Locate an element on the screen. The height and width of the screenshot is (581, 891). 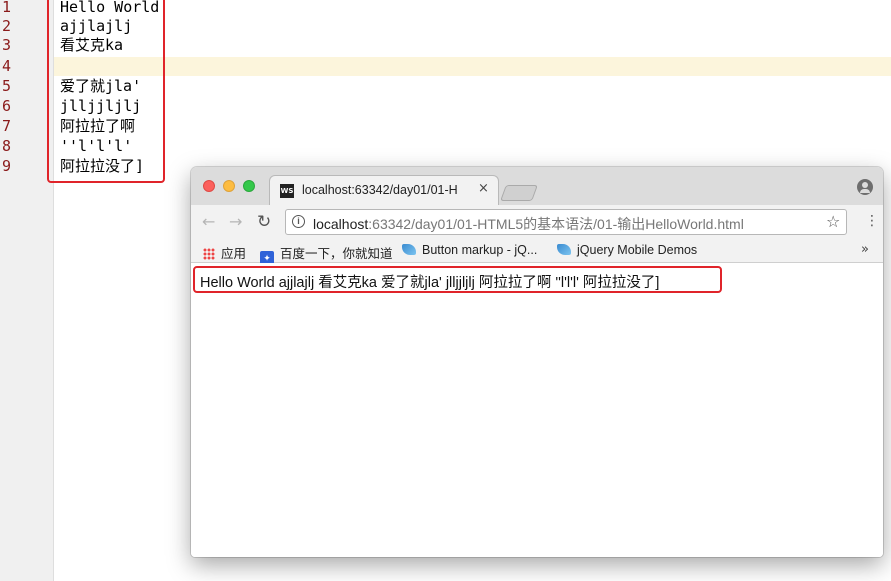
bookmark-label: 应用 is located at coordinates (234, 254).